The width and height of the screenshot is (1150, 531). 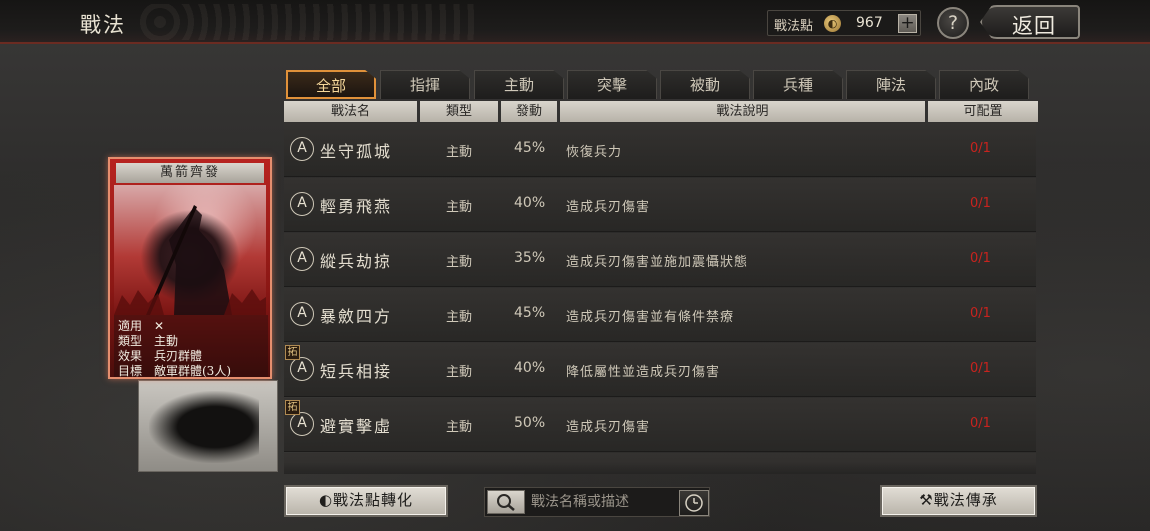 I want to click on help-button: ?, so click(x=953, y=23).